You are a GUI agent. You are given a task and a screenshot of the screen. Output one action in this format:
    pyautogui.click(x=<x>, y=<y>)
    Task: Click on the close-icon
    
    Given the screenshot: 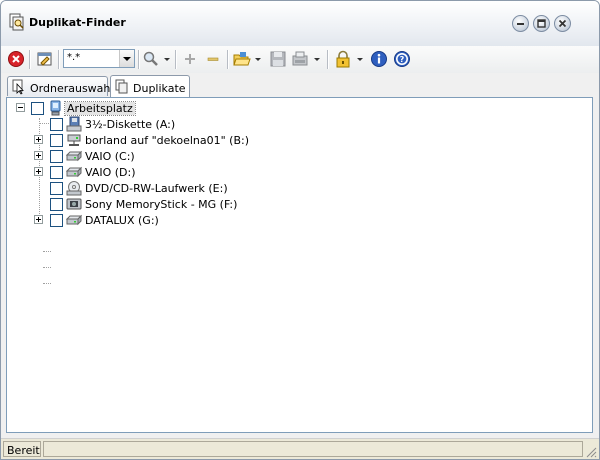 What is the action you would take?
    pyautogui.click(x=562, y=23)
    